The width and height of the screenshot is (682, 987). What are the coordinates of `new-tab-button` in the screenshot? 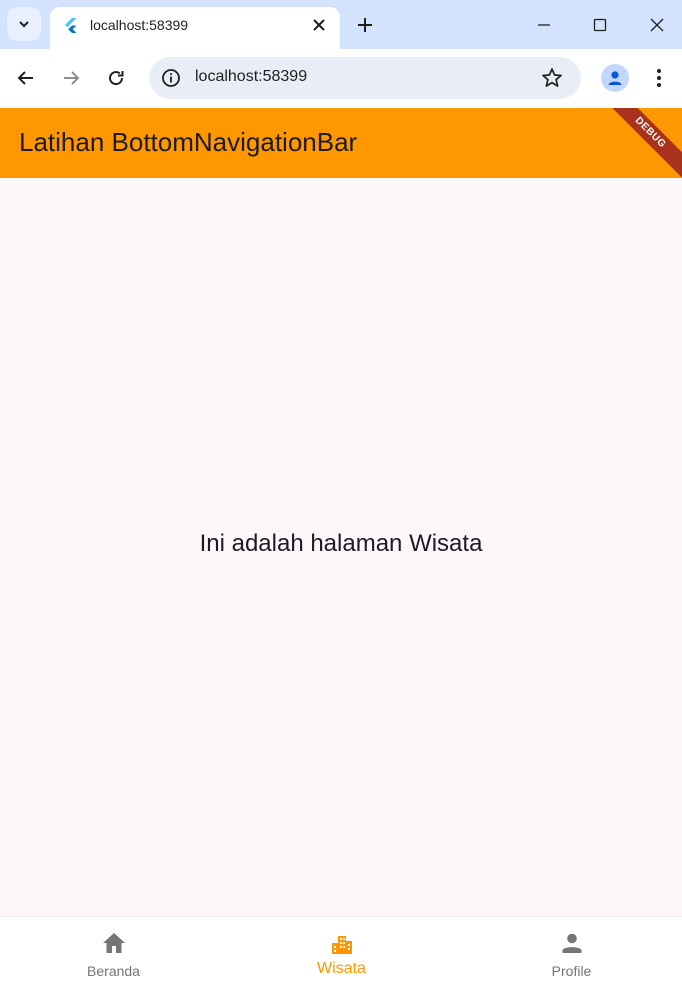 It's located at (365, 25).